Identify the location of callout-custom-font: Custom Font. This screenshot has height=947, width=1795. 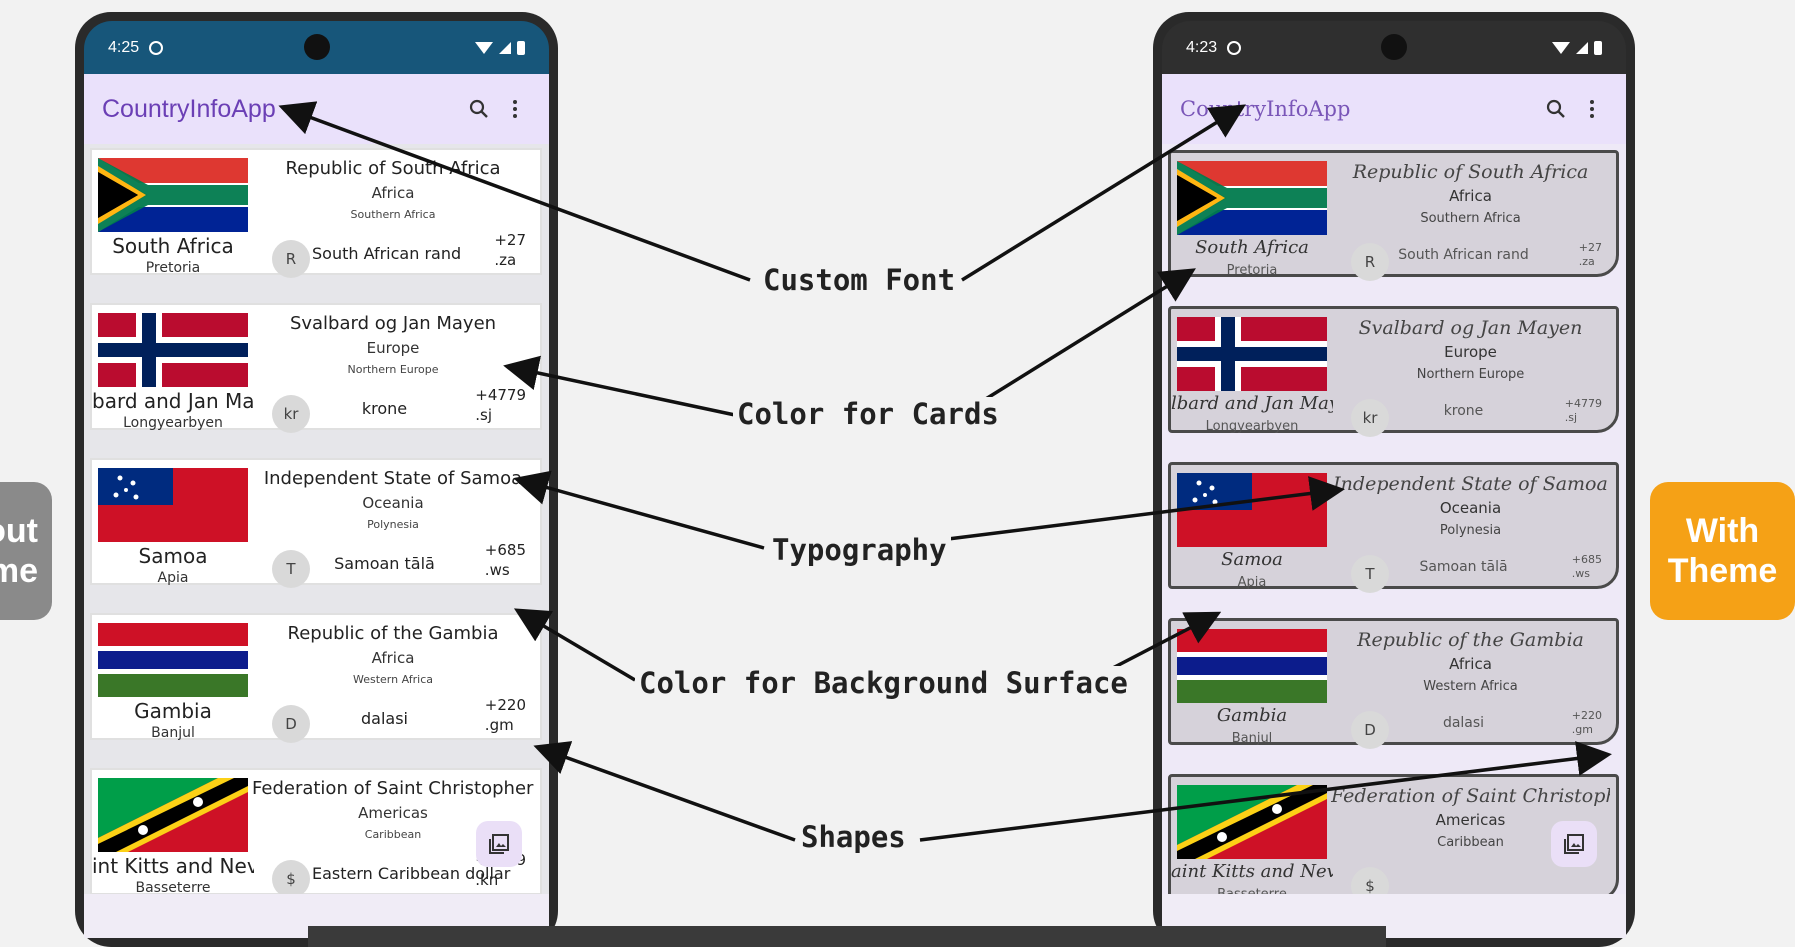
(859, 280).